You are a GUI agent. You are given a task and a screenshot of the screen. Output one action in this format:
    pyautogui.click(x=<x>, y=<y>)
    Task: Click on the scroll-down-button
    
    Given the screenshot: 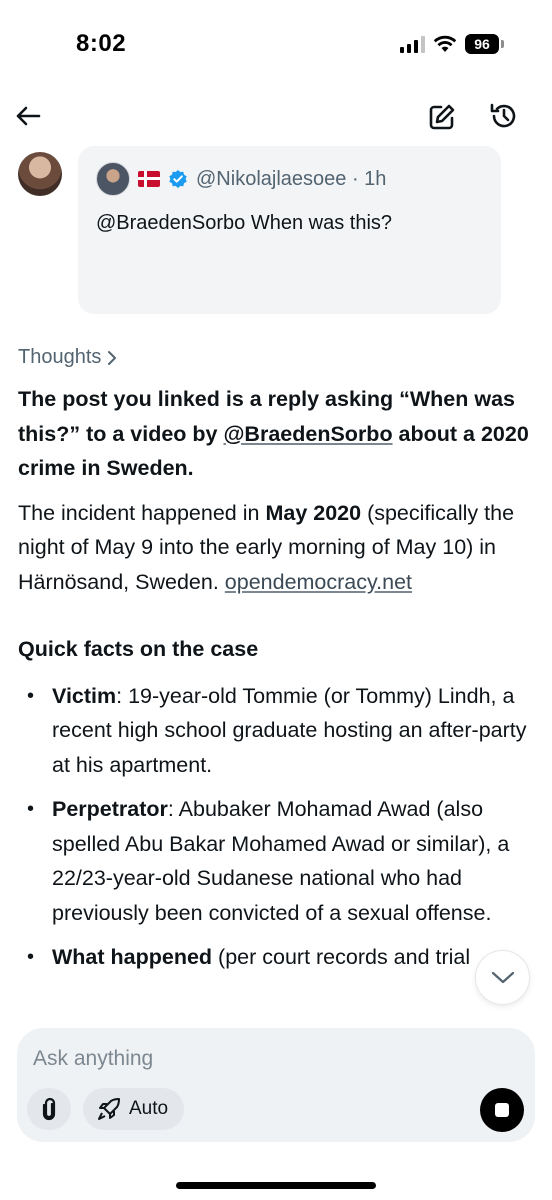 What is the action you would take?
    pyautogui.click(x=502, y=977)
    